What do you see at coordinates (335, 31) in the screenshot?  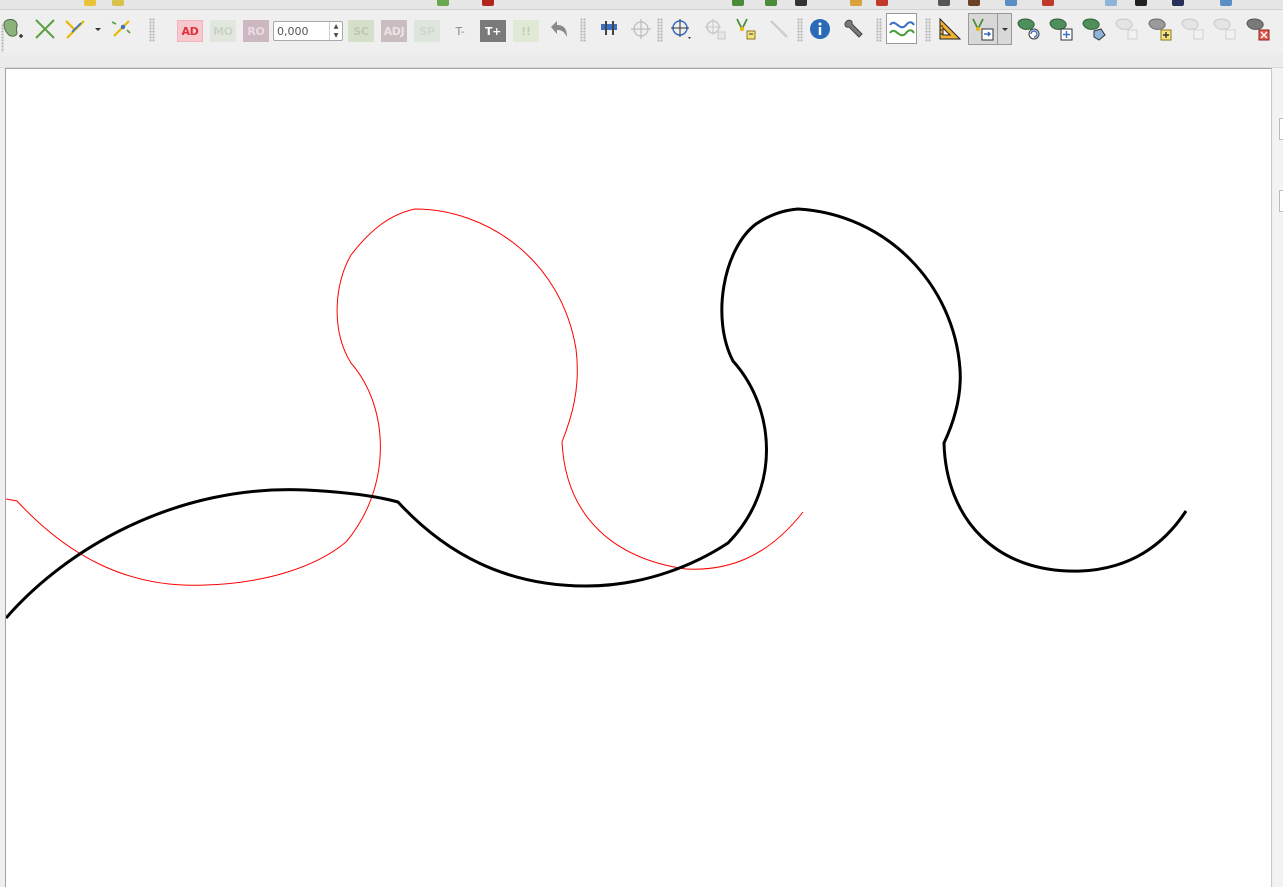 I see `spin-arrows-icon: ▲ ▼` at bounding box center [335, 31].